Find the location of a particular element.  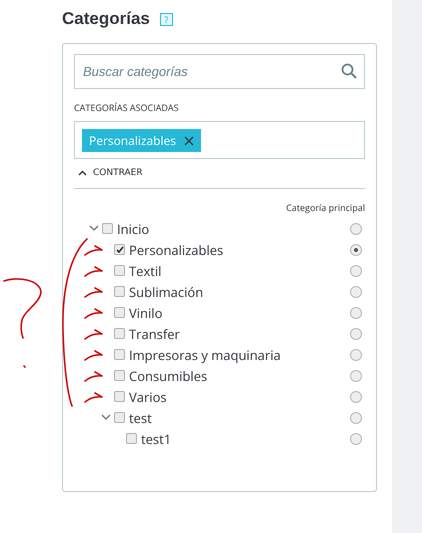

category-label: Inicio is located at coordinates (133, 229).